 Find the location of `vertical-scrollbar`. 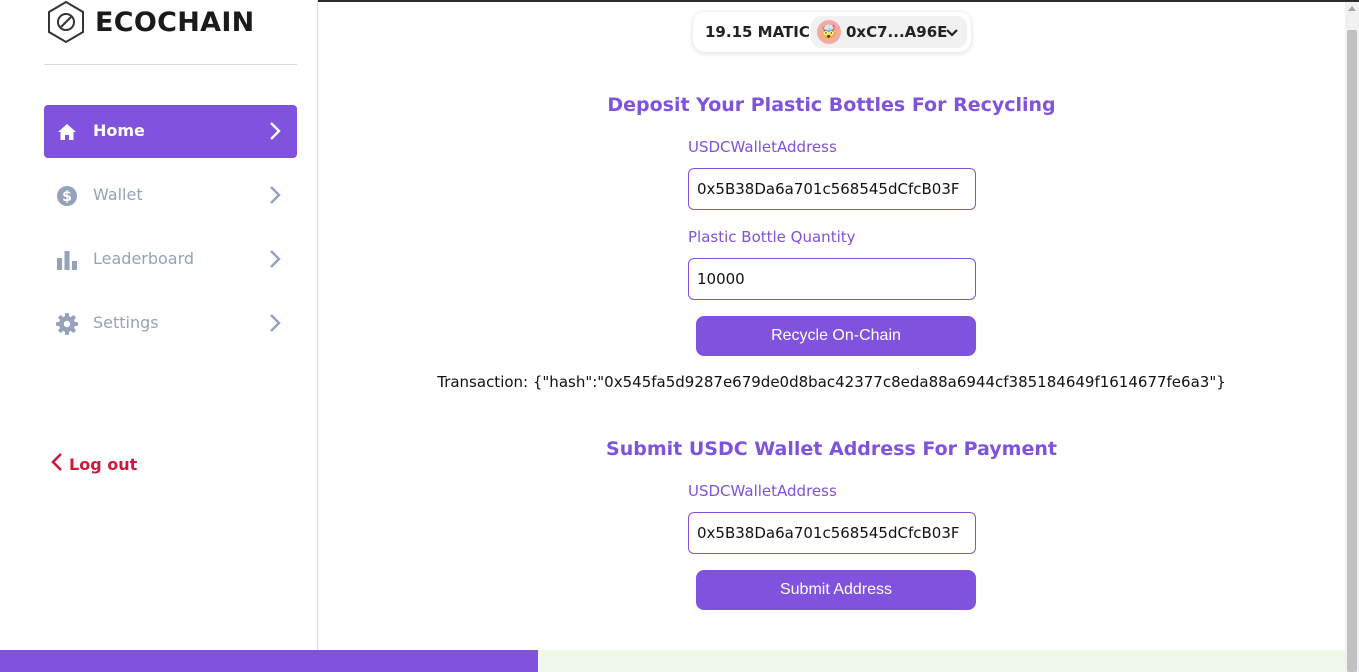

vertical-scrollbar is located at coordinates (1352, 337).